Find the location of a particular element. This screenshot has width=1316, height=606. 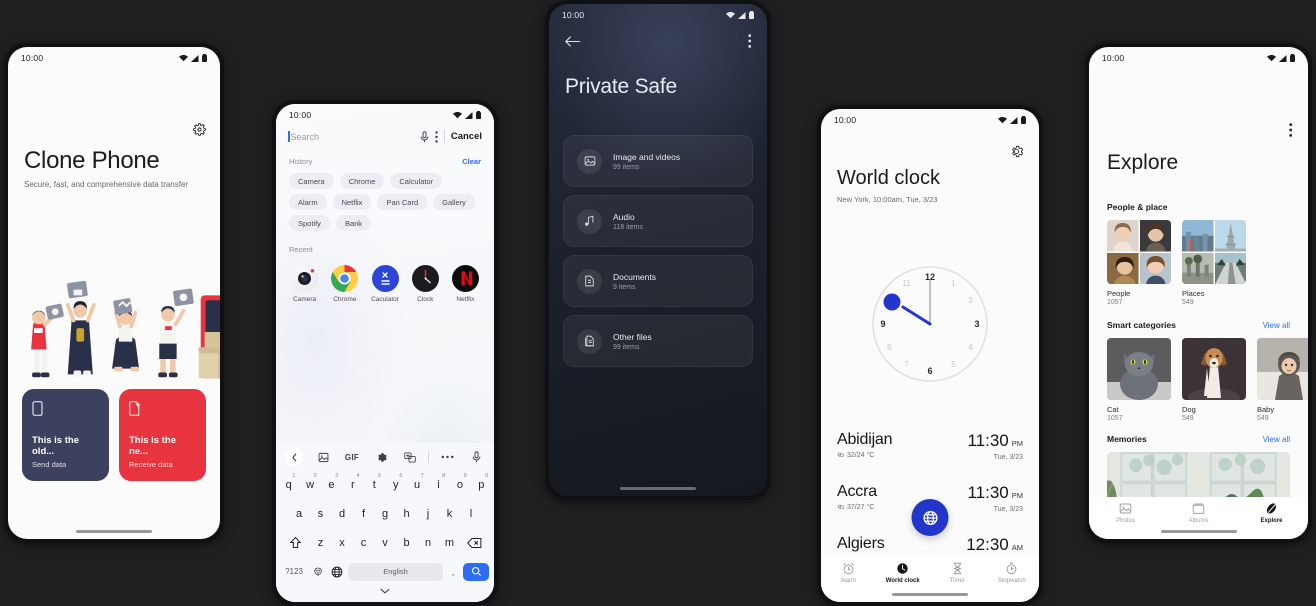

back-button is located at coordinates (573, 44).